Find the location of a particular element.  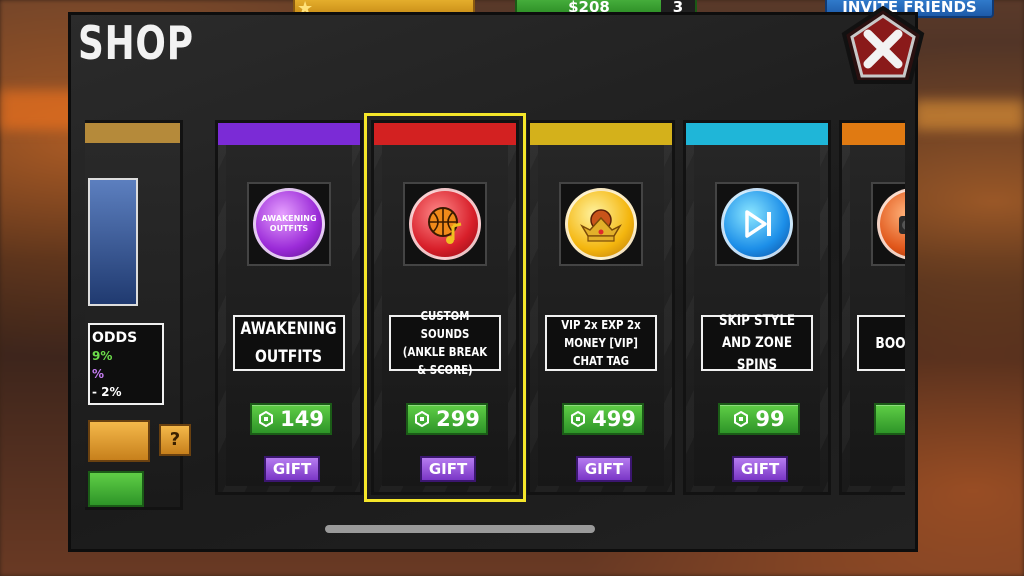

icon-text-1: AWAKENING OUTFITS is located at coordinates (288, 223).